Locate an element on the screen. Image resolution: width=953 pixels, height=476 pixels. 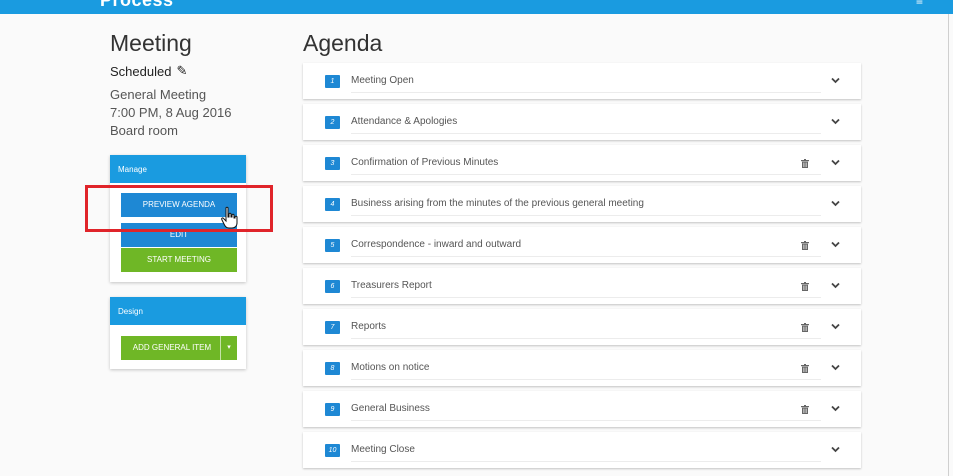
dropdown-caret-icon: ▾ is located at coordinates (228, 348).